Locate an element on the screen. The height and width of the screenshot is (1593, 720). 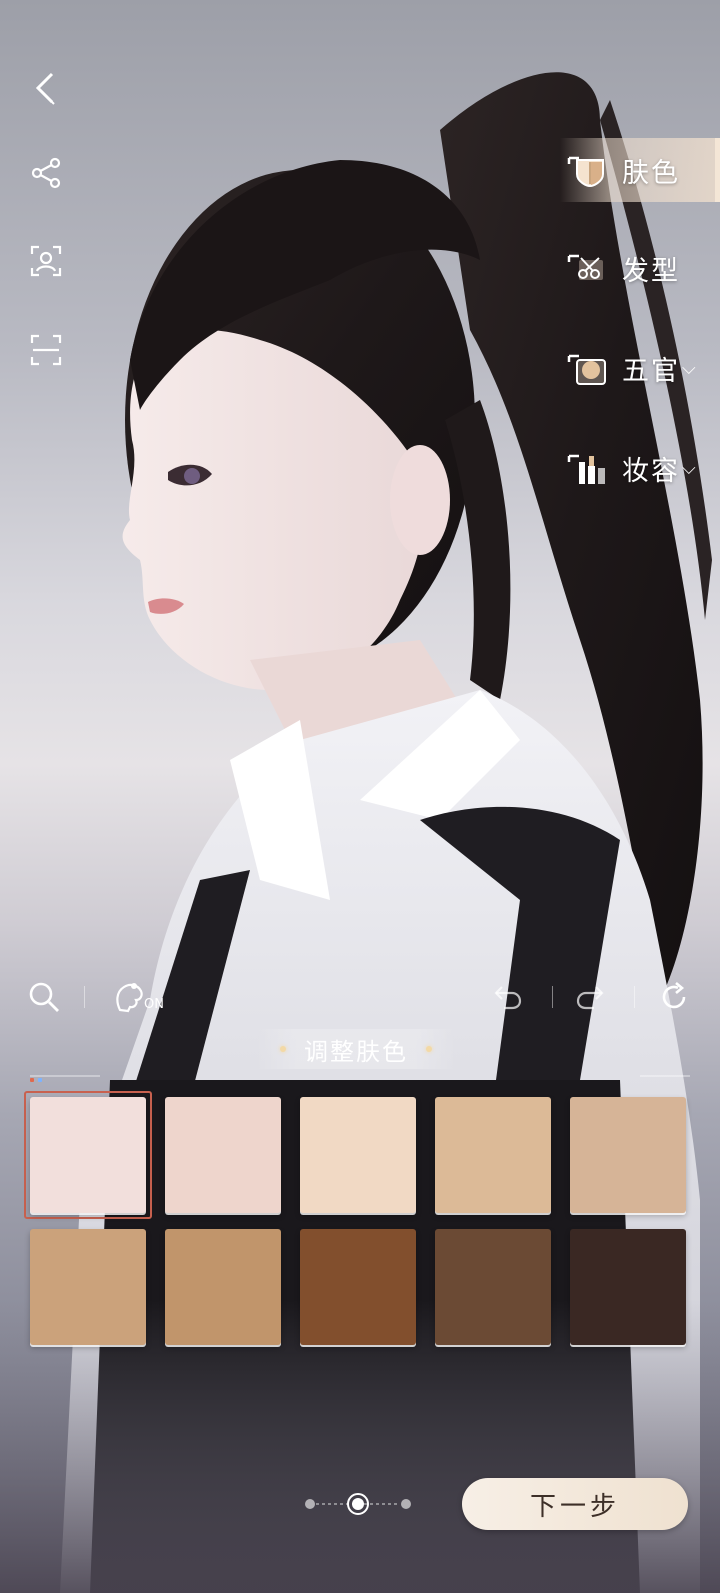
facial-features-icon is located at coordinates (588, 368).